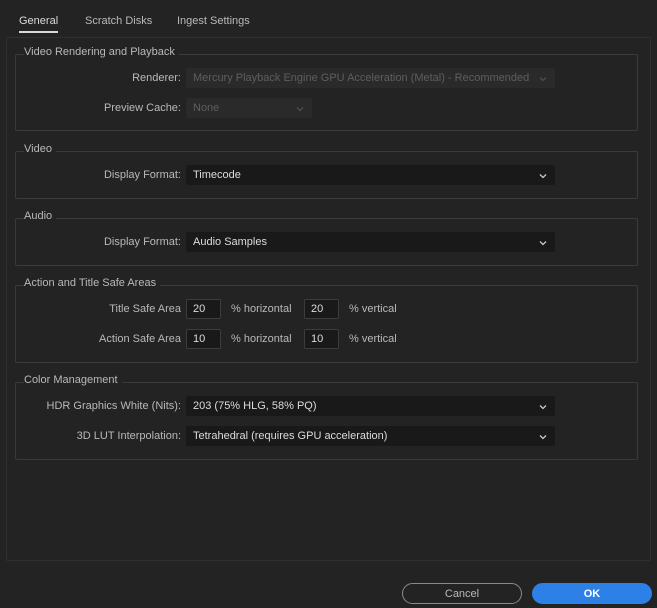  Describe the element at coordinates (203, 309) in the screenshot. I see `title-safe-horizontal-input: 20` at that location.